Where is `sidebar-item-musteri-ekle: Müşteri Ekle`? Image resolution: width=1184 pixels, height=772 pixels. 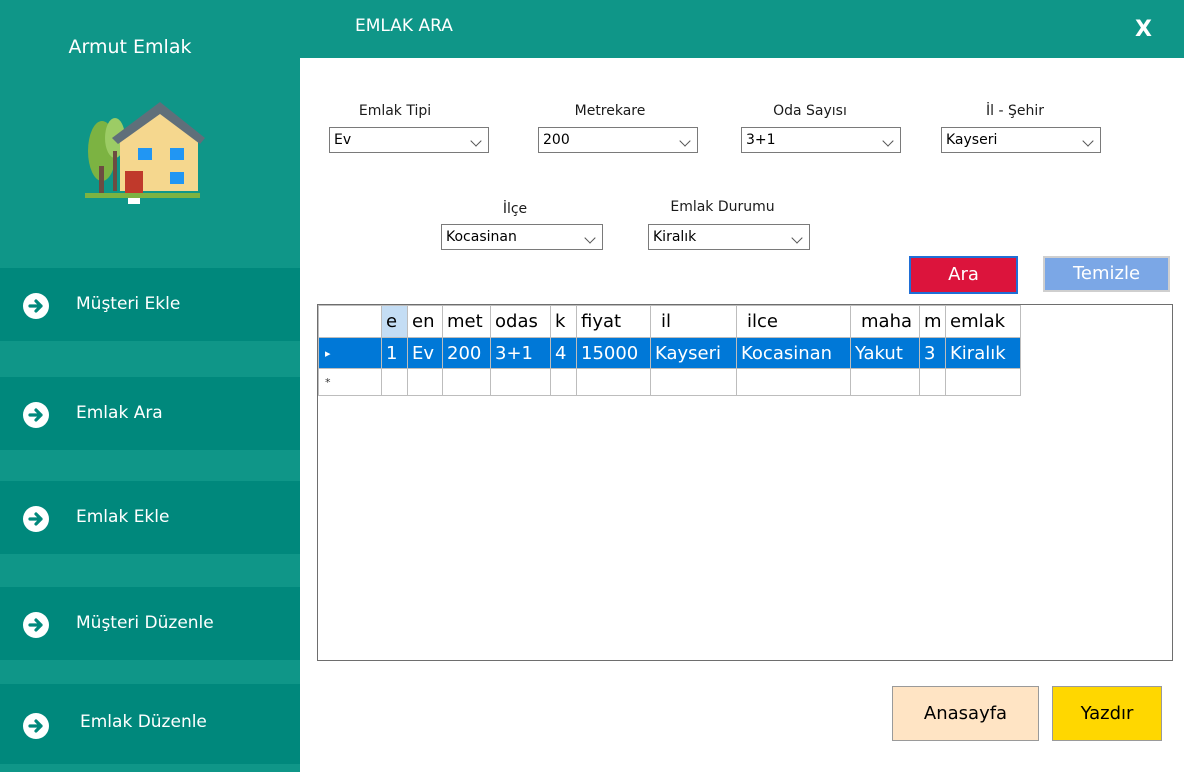
sidebar-item-musteri-ekle: Müşteri Ekle is located at coordinates (150, 304).